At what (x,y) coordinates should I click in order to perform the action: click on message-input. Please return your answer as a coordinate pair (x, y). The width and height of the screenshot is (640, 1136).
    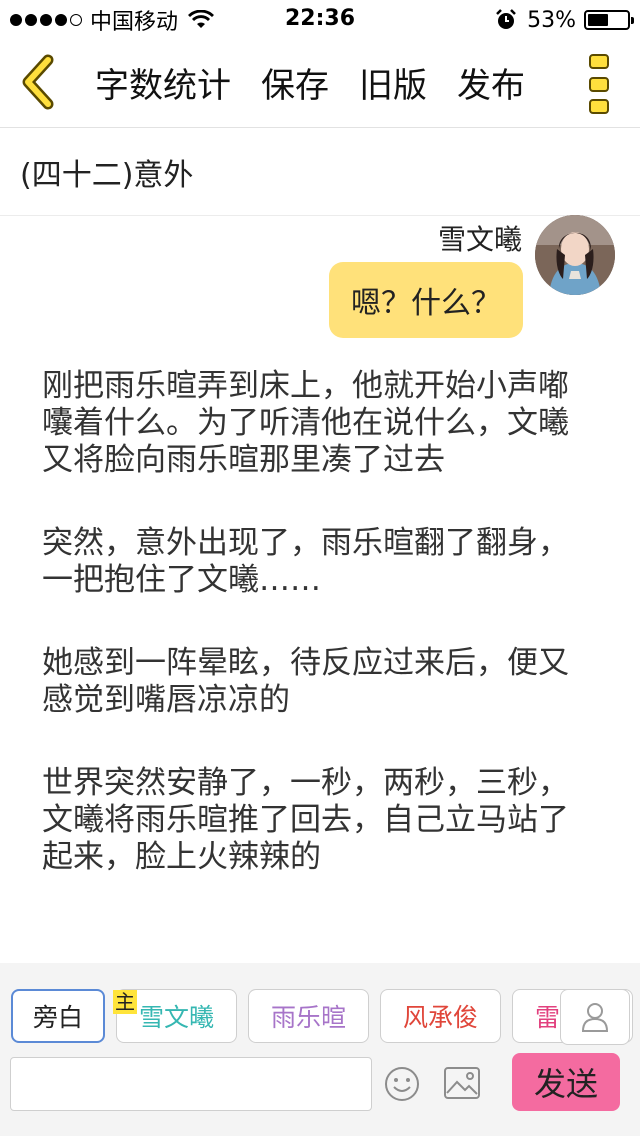
    Looking at the image, I should click on (191, 1084).